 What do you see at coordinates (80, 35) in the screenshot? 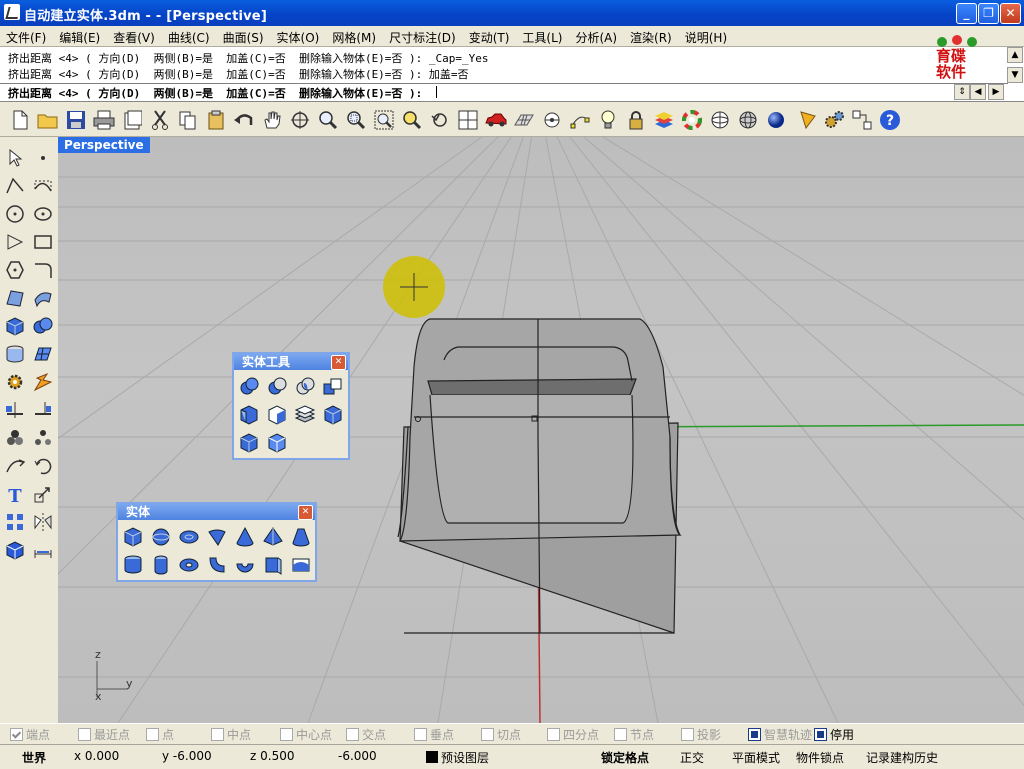
I see `menu-edit: 编辑(E)` at bounding box center [80, 35].